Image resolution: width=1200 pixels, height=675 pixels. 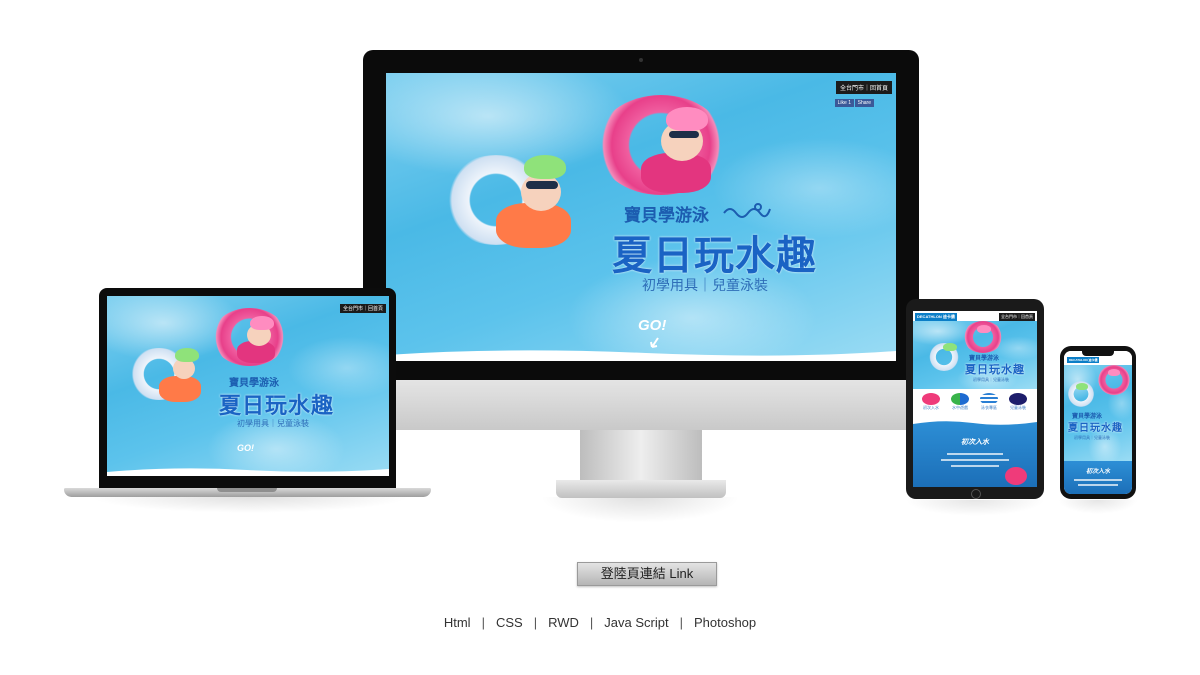 I want to click on product-label: 水中遊戲, so click(x=960, y=407).